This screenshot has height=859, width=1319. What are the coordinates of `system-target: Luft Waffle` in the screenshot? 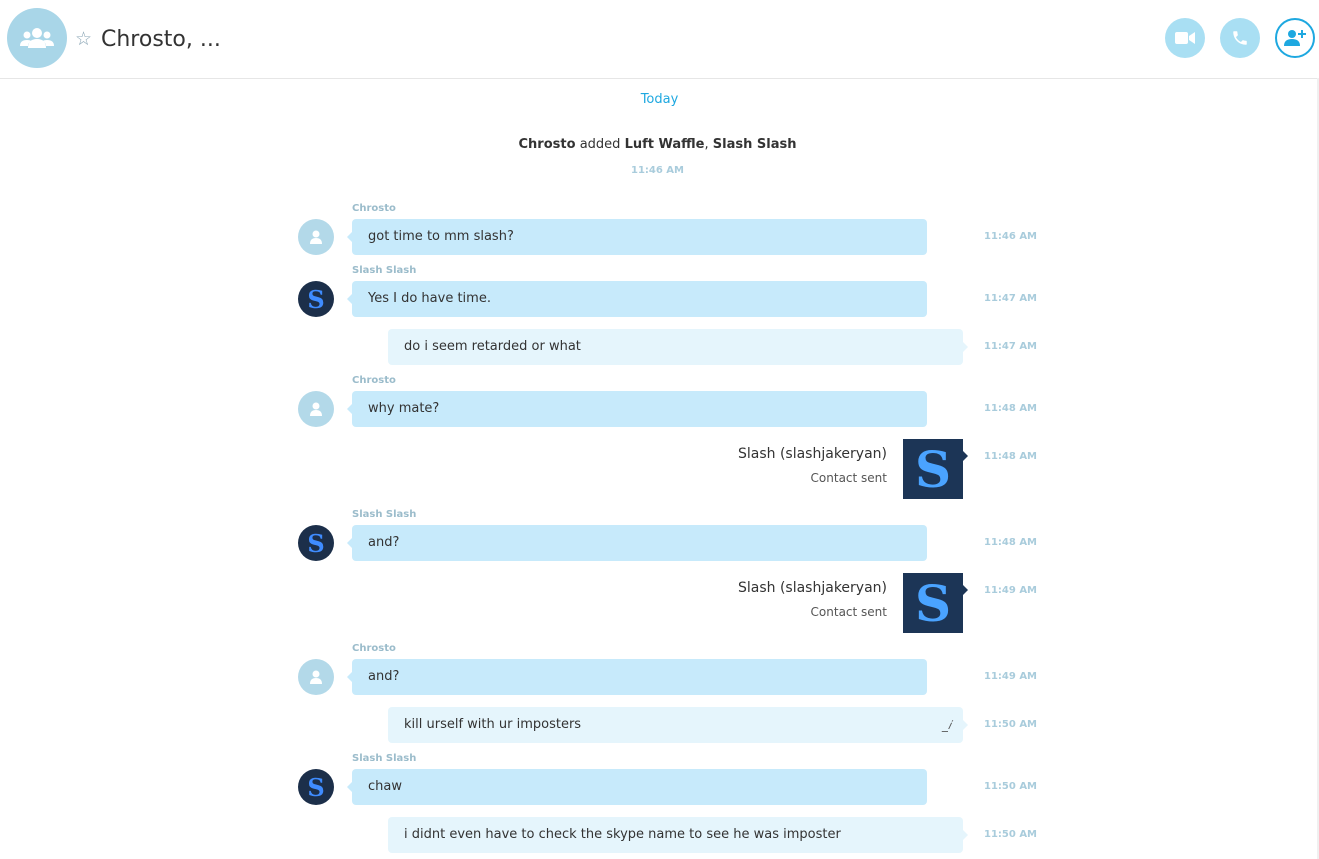 It's located at (665, 144).